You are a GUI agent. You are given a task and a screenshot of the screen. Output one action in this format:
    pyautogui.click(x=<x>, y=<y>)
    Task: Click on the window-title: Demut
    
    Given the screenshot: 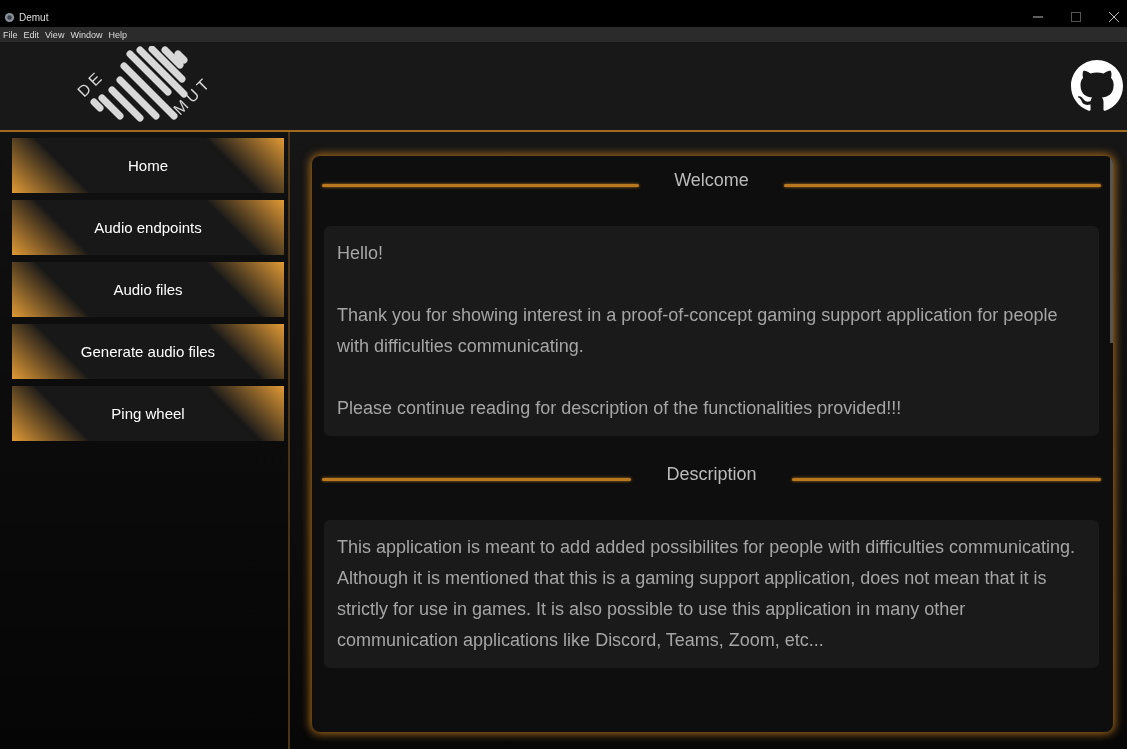 What is the action you would take?
    pyautogui.click(x=34, y=17)
    